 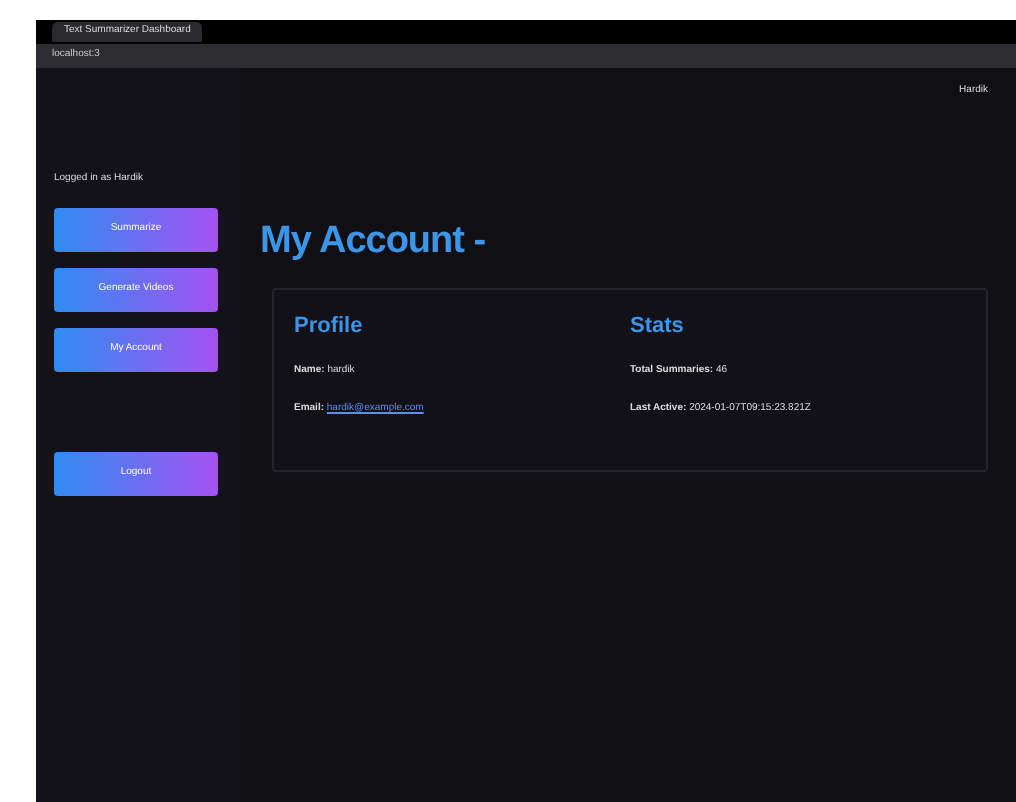 What do you see at coordinates (329, 327) in the screenshot?
I see `section-heading: Profile` at bounding box center [329, 327].